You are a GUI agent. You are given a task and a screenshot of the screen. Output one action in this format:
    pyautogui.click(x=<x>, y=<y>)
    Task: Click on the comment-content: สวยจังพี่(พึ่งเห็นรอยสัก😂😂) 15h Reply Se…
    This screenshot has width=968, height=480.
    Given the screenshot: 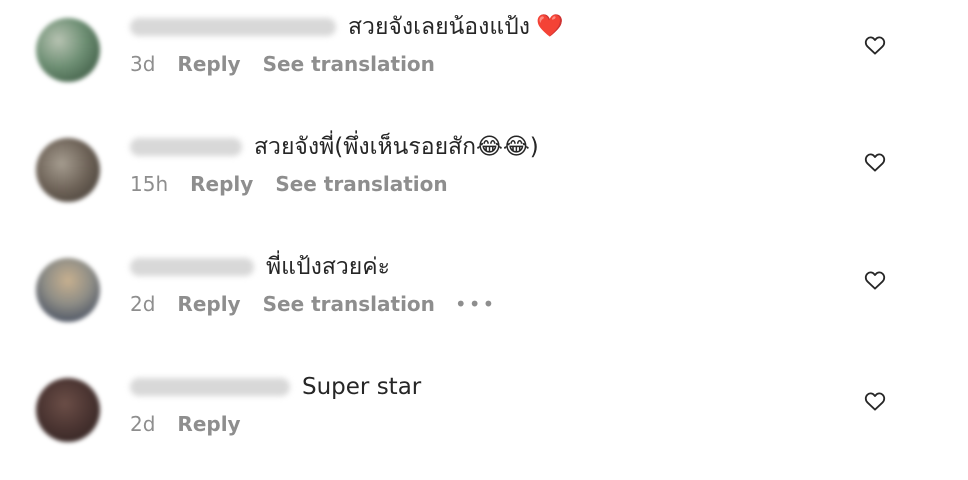 What is the action you would take?
    pyautogui.click(x=489, y=163)
    